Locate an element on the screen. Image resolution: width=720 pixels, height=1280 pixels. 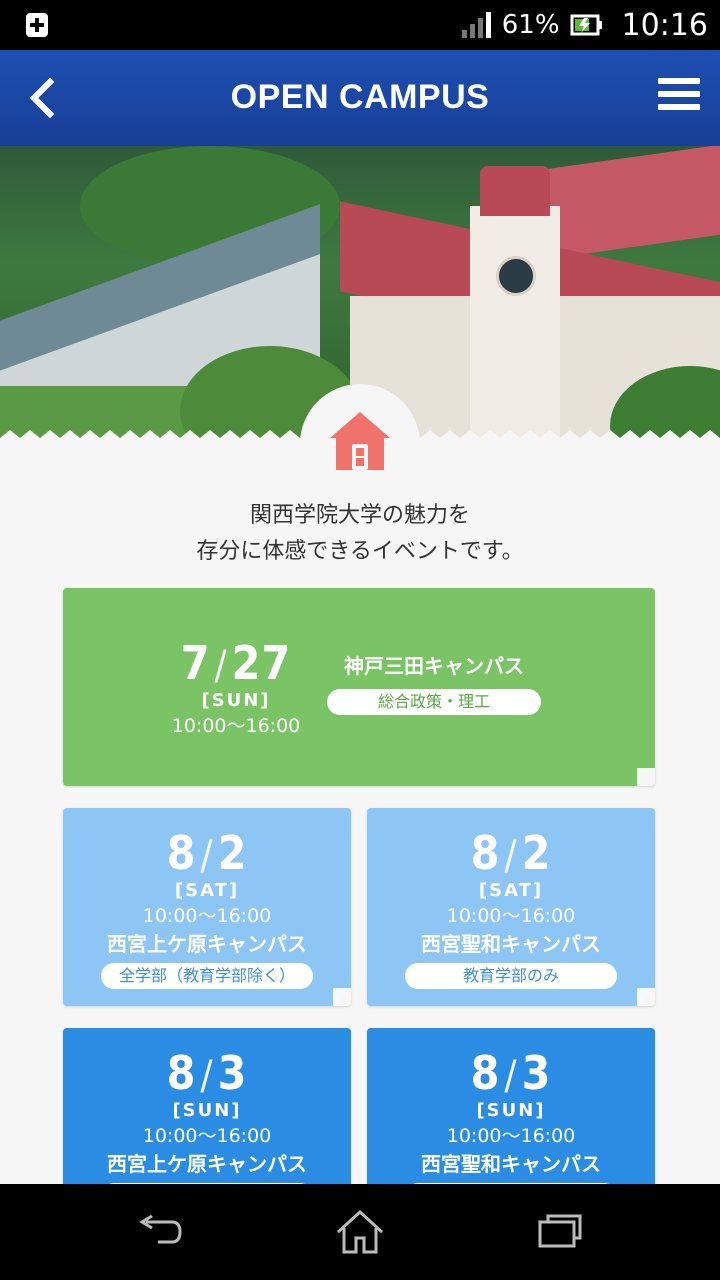
home-icon is located at coordinates (360, 1232).